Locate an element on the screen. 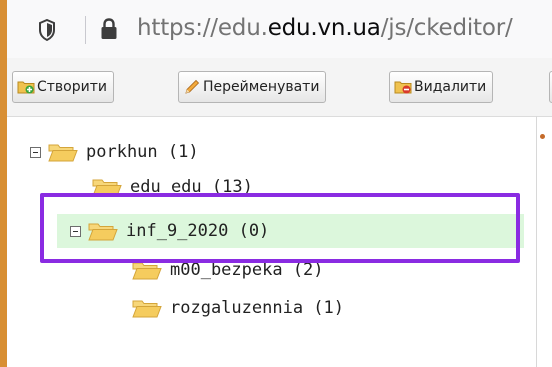  delete-button: Видалити is located at coordinates (441, 87).